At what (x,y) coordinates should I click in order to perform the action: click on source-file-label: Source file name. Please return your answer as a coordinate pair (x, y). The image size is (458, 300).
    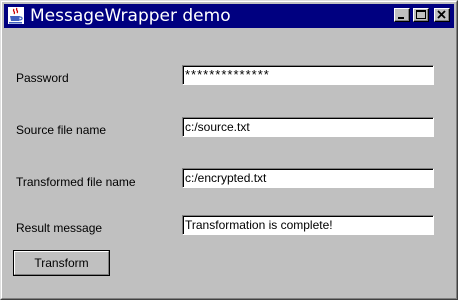
    Looking at the image, I should click on (61, 130).